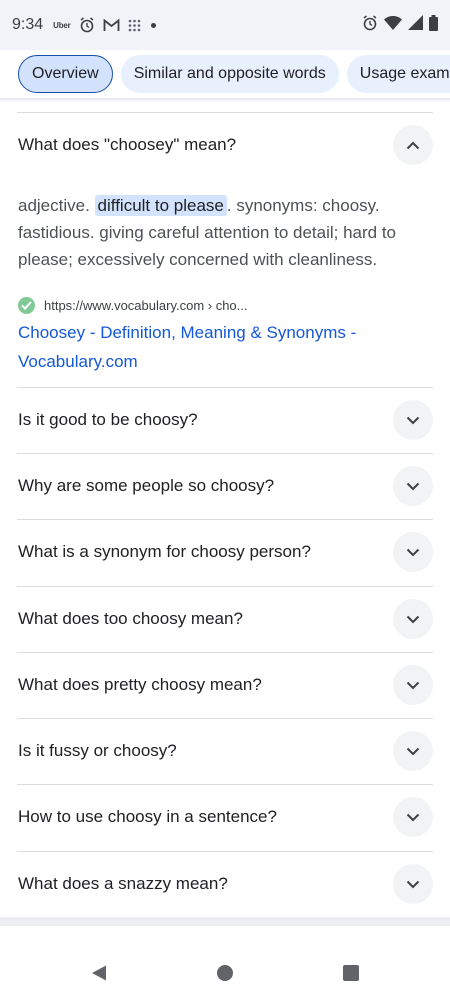 The width and height of the screenshot is (450, 1000). Describe the element at coordinates (153, 25) in the screenshot. I see `notification-dot-icon` at that location.